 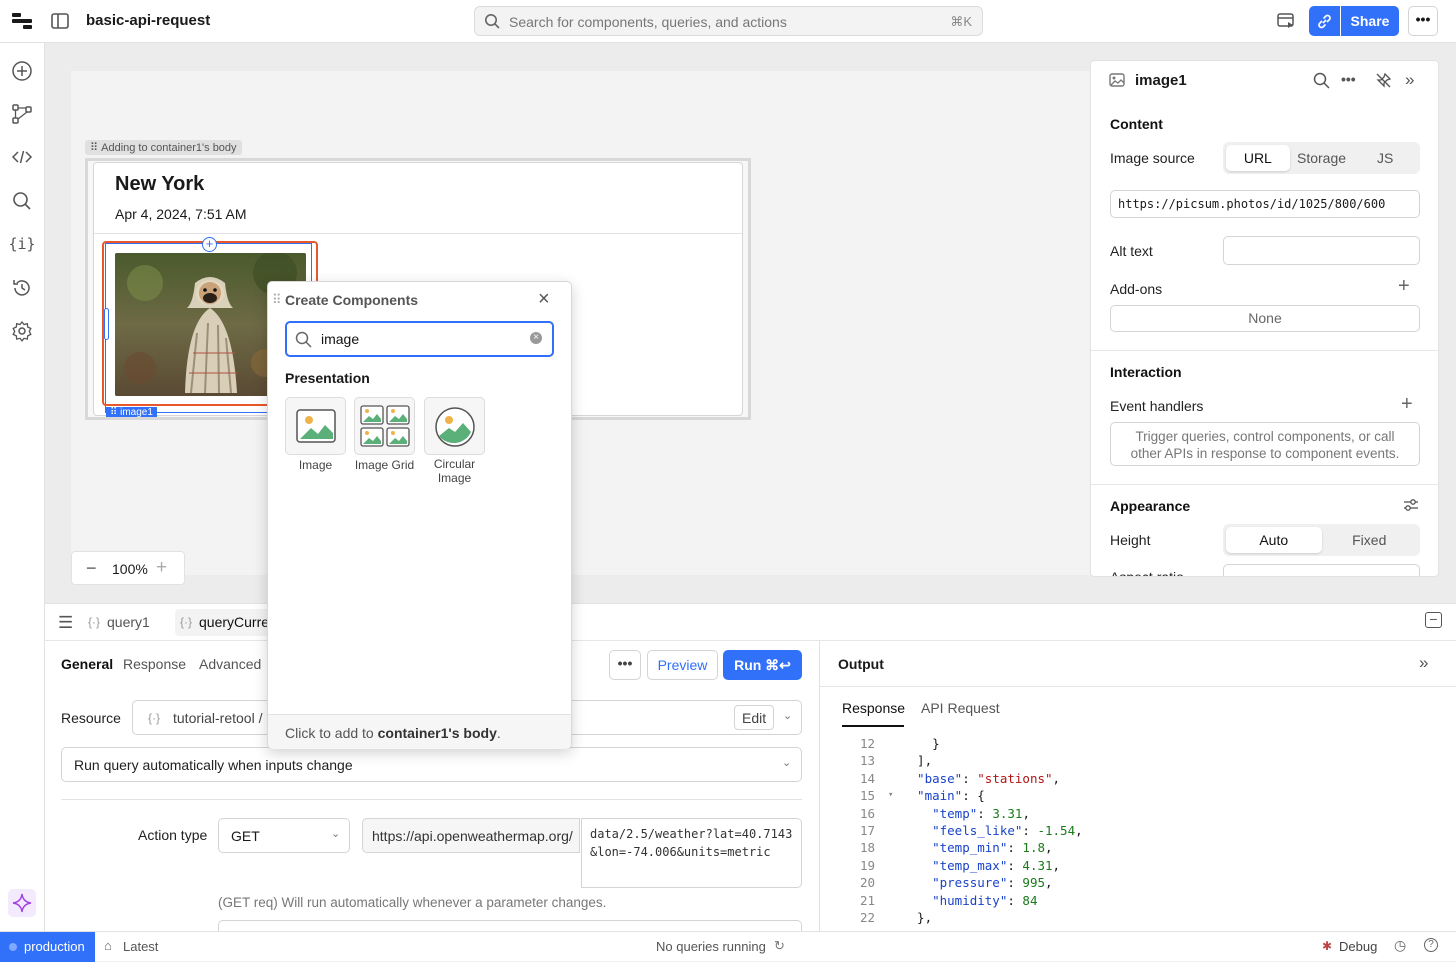 What do you see at coordinates (277, 300) in the screenshot?
I see `drag-handle-icon: ⠿` at bounding box center [277, 300].